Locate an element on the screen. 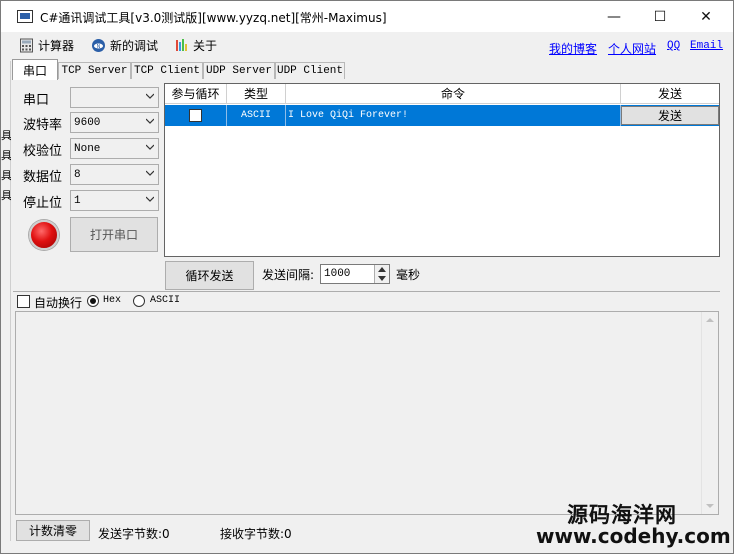 The width and height of the screenshot is (734, 554). spin-down-icon is located at coordinates (382, 278).